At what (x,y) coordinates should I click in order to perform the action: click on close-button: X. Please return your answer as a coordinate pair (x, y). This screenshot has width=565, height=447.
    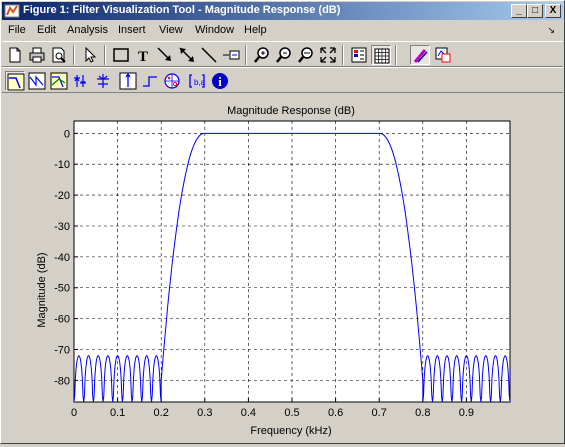
    Looking at the image, I should click on (553, 11).